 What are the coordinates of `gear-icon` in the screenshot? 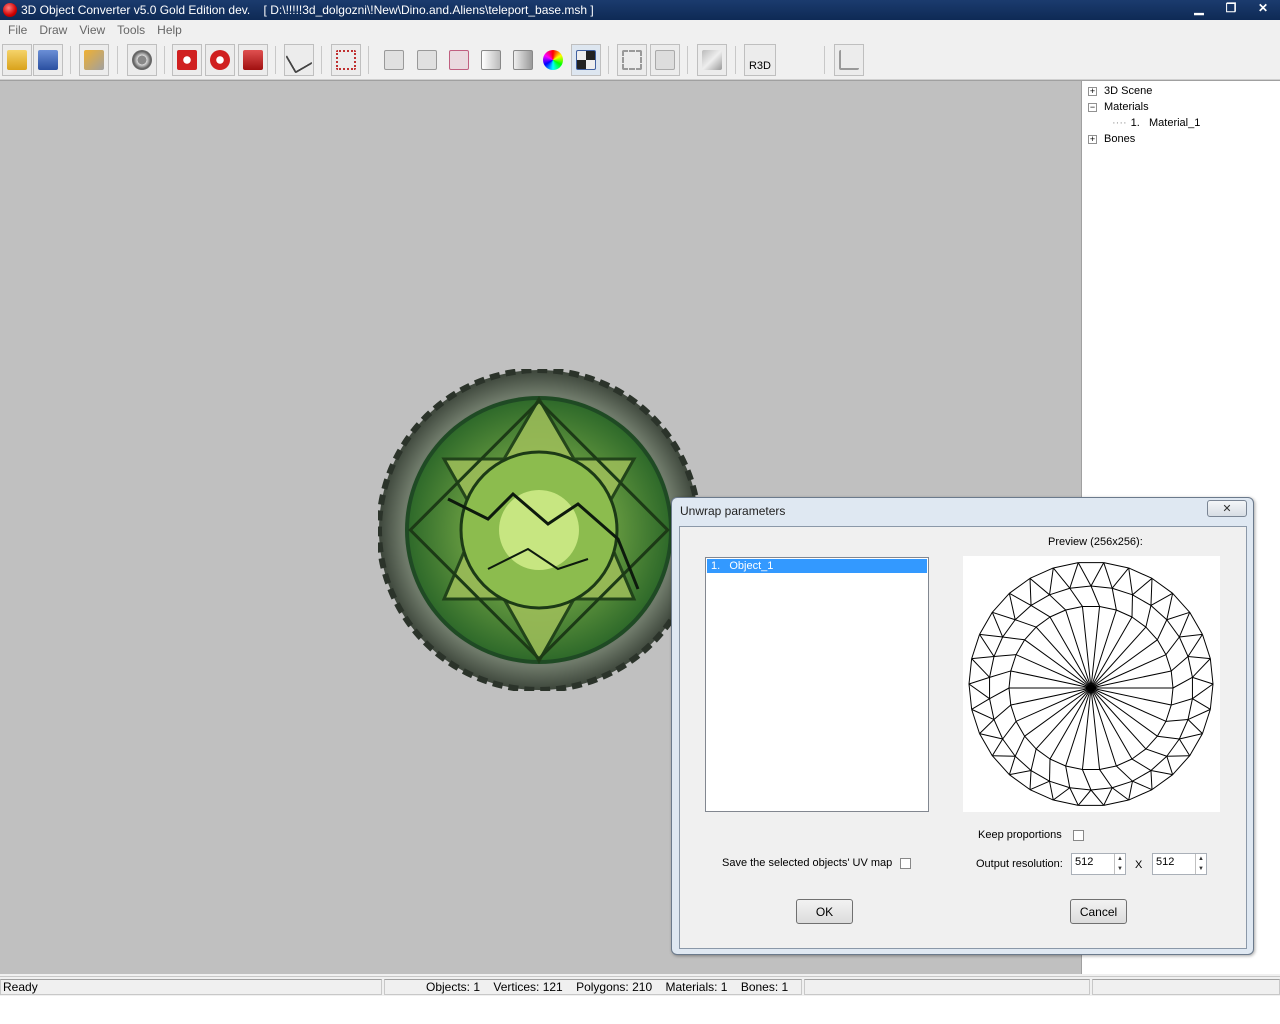 It's located at (142, 60).